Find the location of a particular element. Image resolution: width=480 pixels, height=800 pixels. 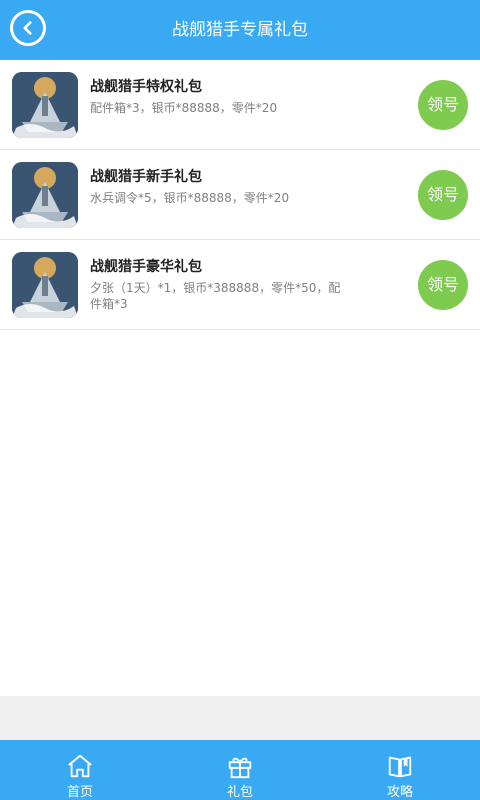

tab-gifts-label: 礼包 is located at coordinates (239, 792).